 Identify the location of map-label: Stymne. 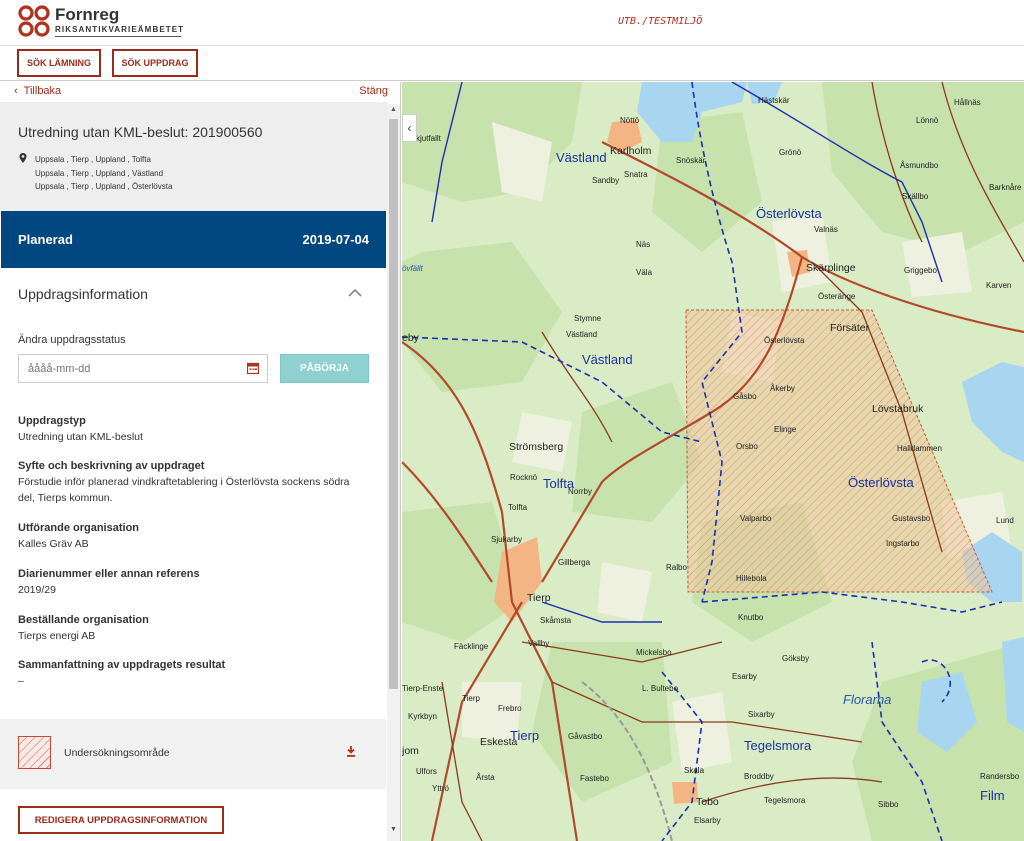
(588, 318).